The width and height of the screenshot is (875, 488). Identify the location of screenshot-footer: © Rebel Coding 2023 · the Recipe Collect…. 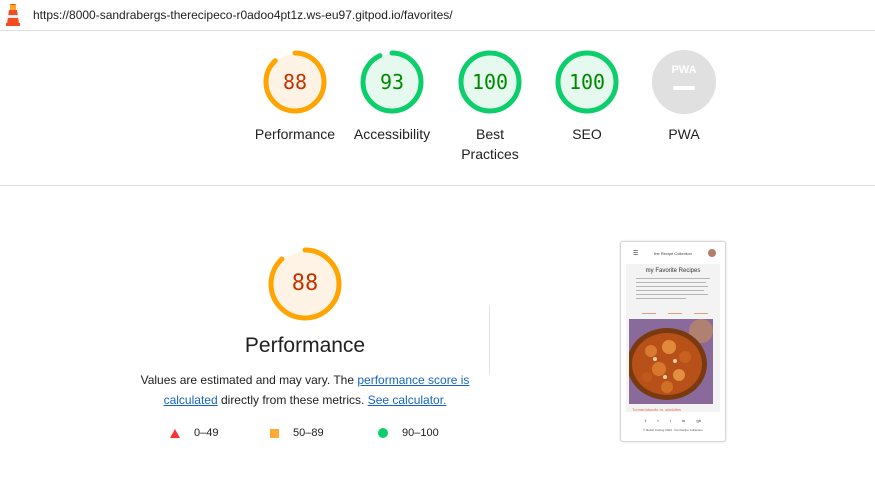
(673, 430).